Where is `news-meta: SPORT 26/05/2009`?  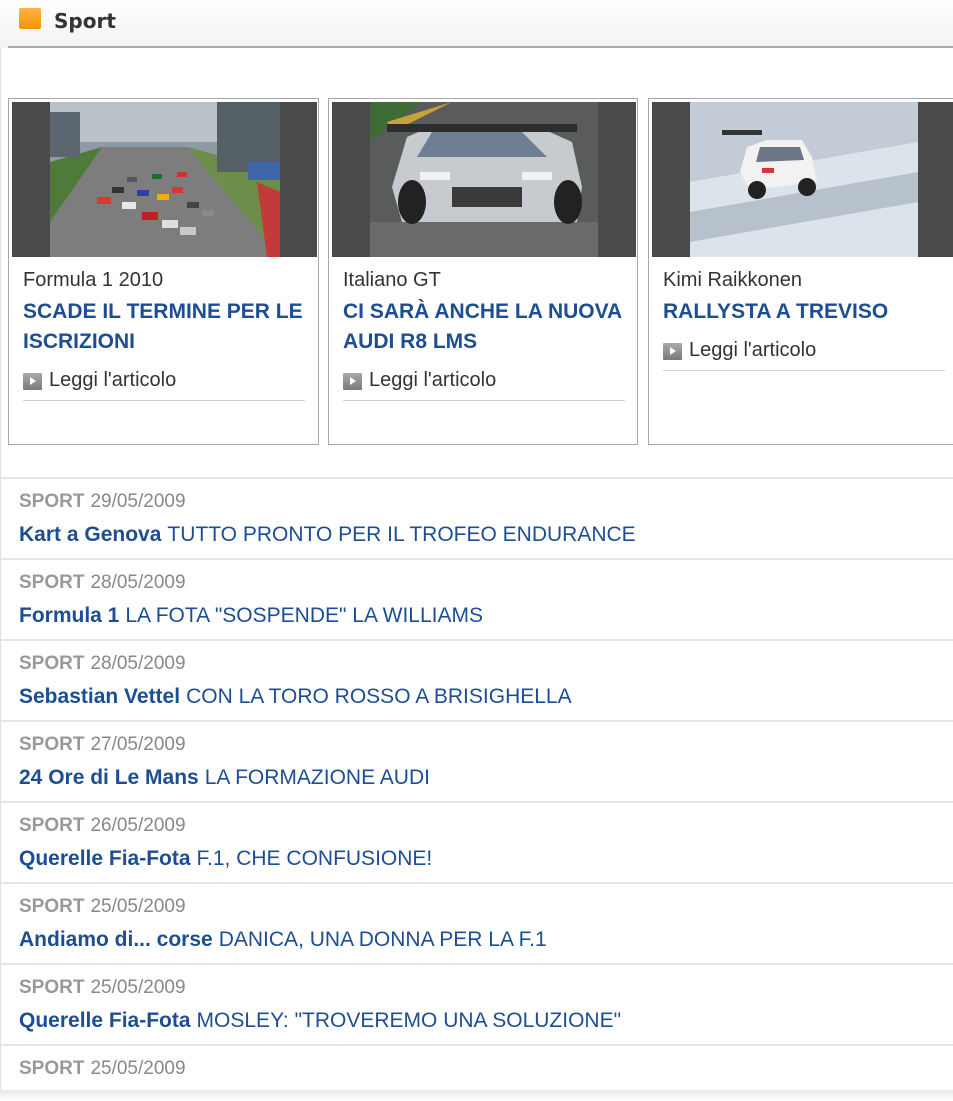
news-meta: SPORT 26/05/2009 is located at coordinates (102, 826).